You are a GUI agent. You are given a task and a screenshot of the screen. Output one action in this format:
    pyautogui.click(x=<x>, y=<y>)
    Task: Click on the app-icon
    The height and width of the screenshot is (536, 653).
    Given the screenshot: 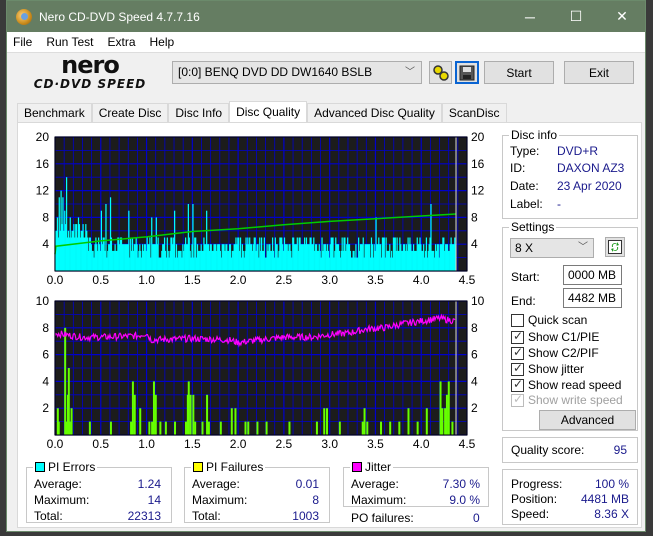 What is the action you would take?
    pyautogui.click(x=24, y=16)
    